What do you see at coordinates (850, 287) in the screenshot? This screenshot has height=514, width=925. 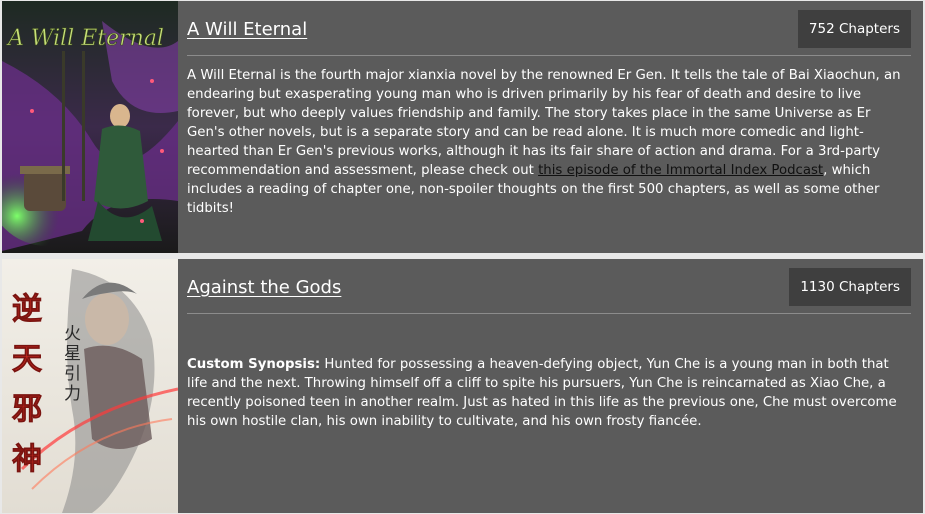 I see `chapter-count-badge: 1130 Chapters` at bounding box center [850, 287].